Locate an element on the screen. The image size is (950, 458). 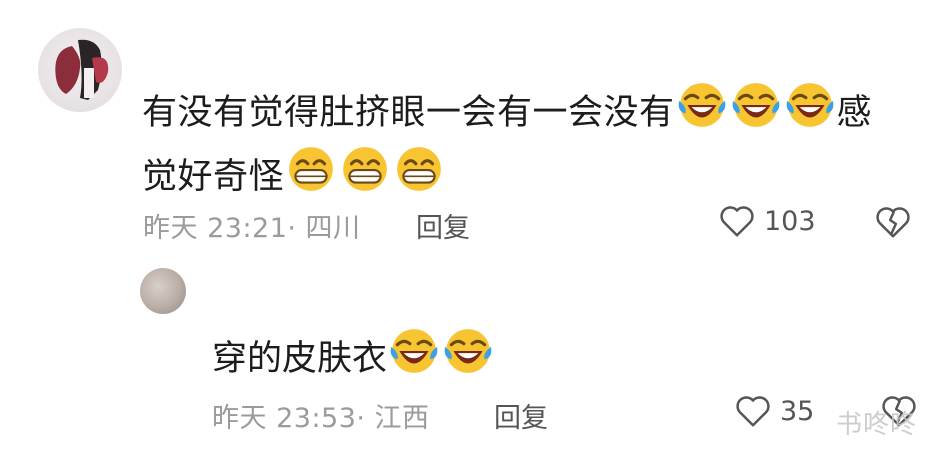
comment-text-line1-tail: 感 is located at coordinates (854, 113).